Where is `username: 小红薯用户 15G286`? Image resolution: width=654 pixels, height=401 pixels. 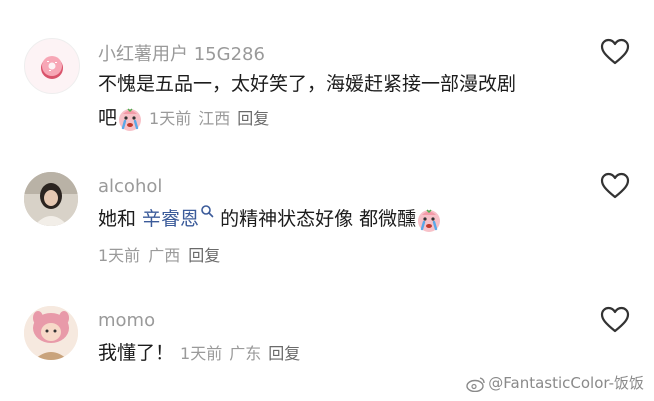 username: 小红薯用户 15G286 is located at coordinates (181, 53).